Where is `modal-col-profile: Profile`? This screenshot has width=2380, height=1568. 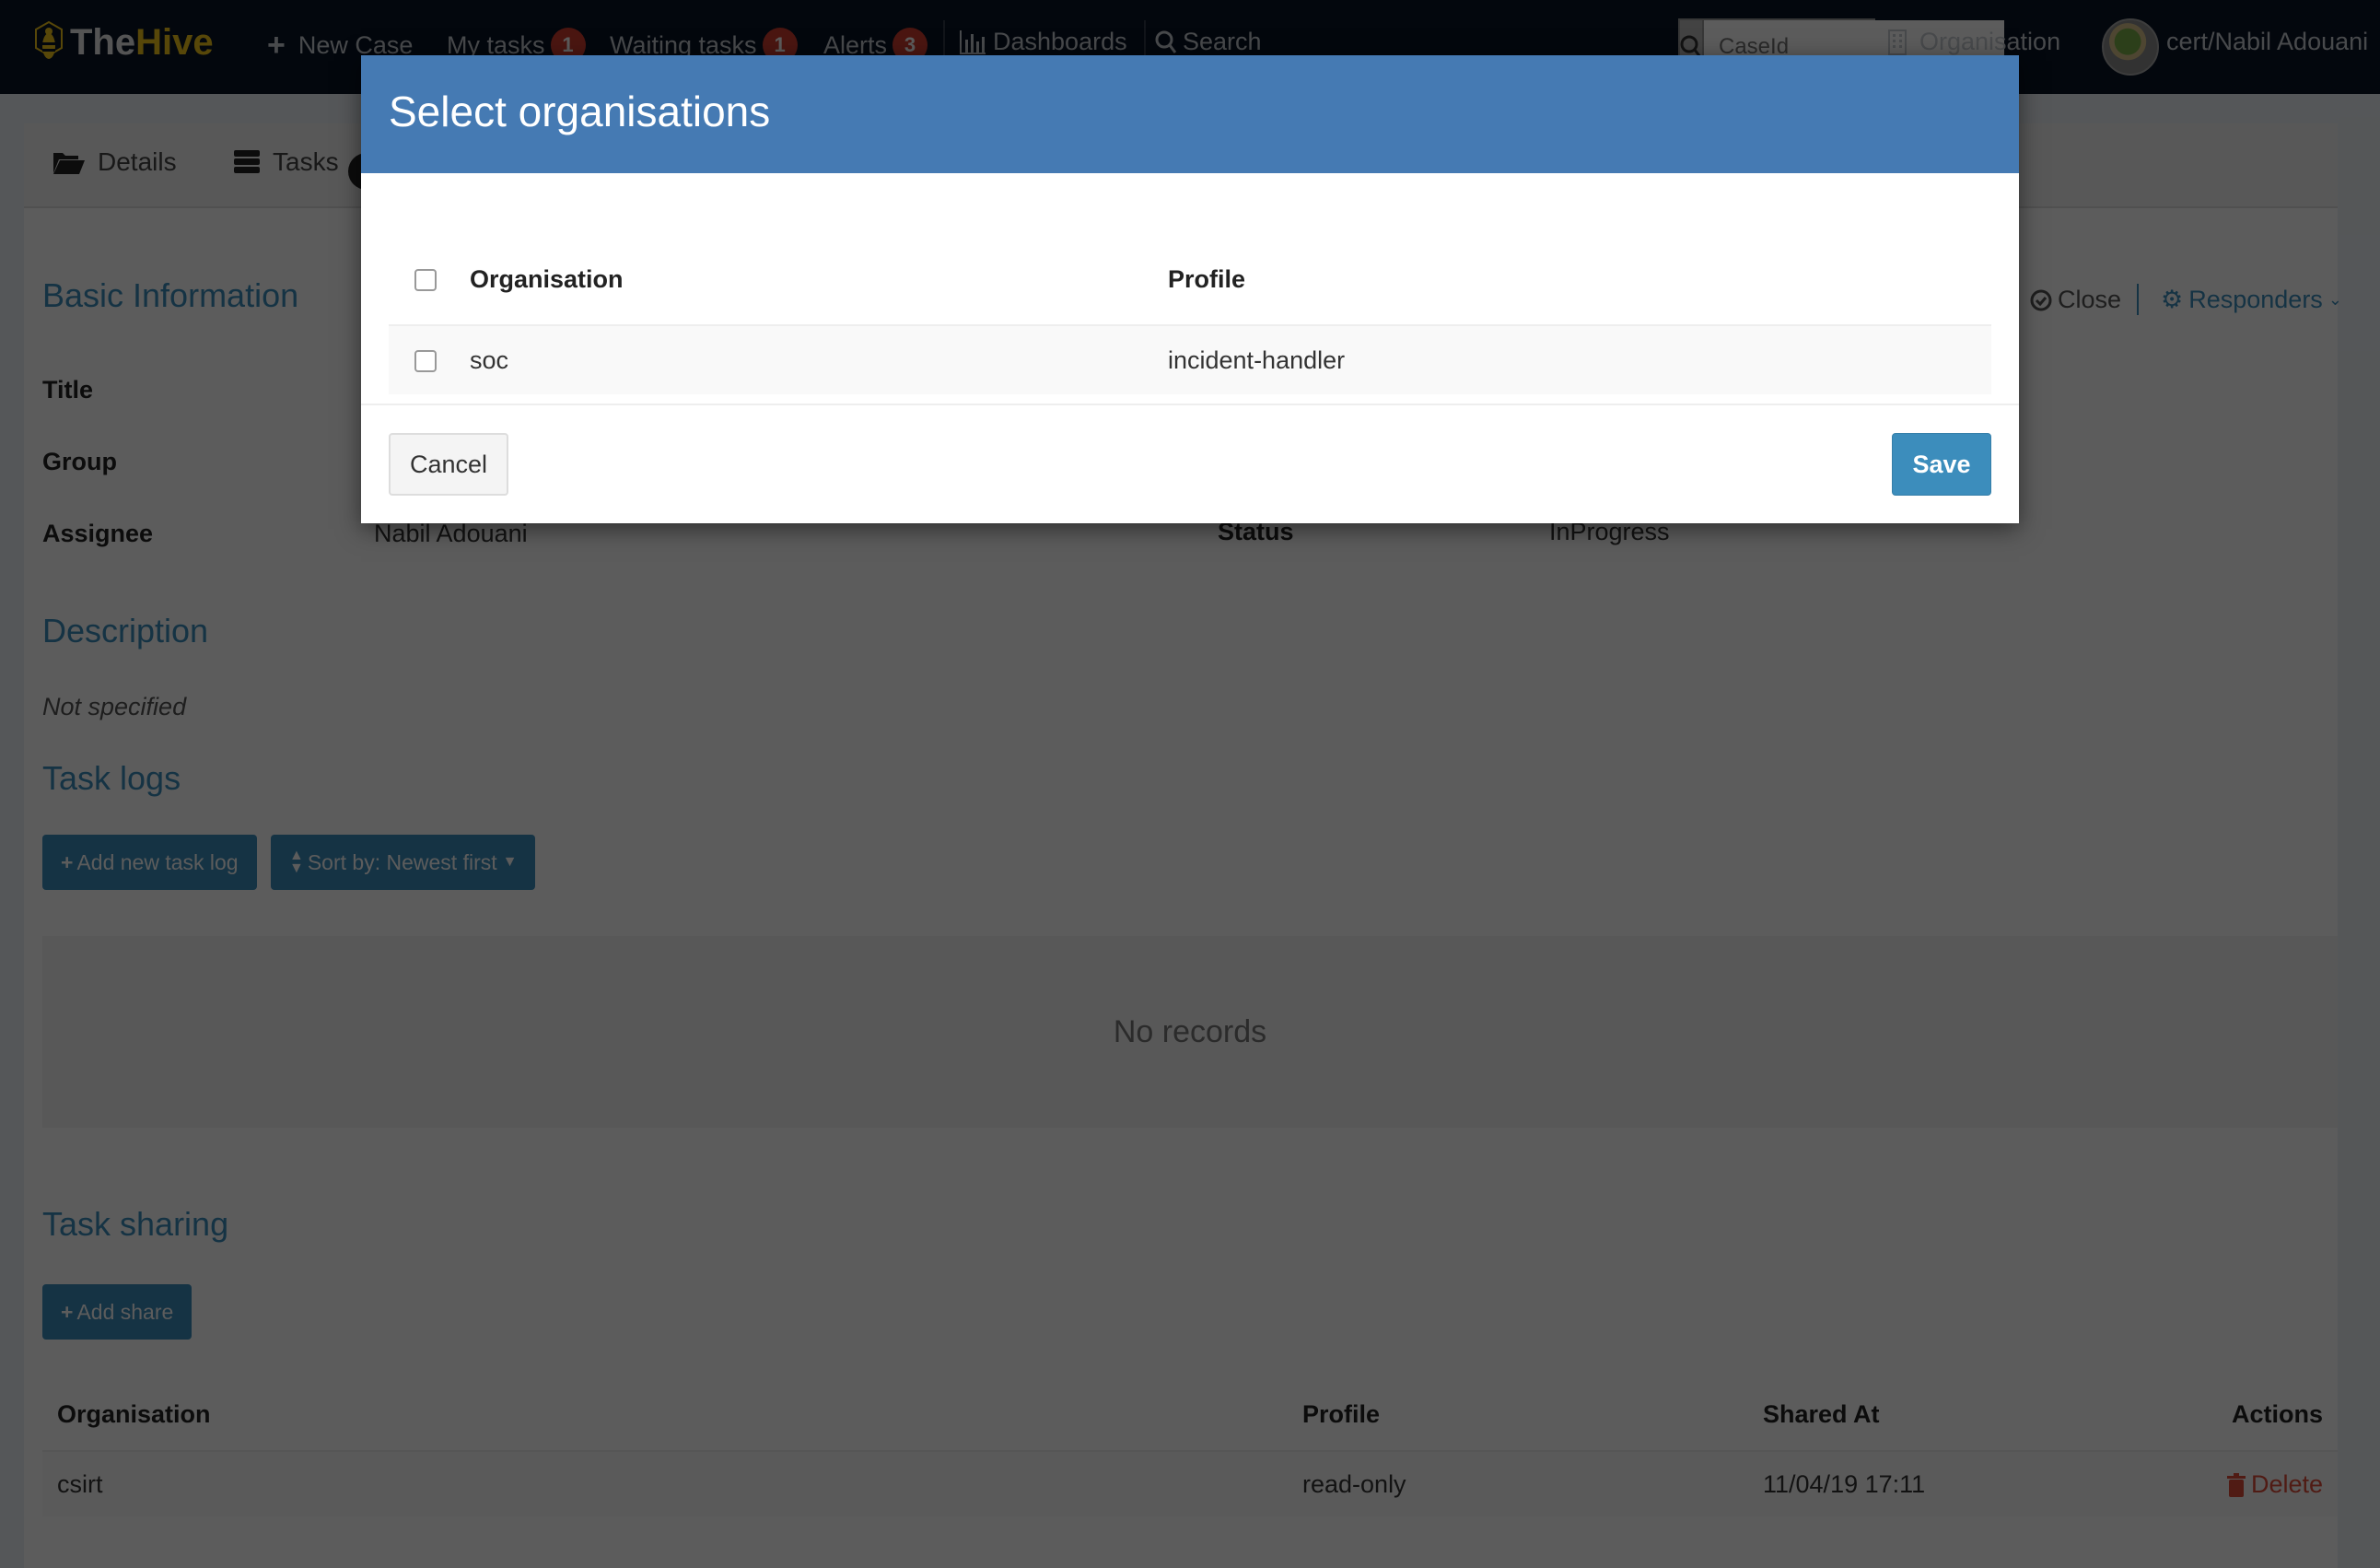
modal-col-profile: Profile is located at coordinates (1207, 279).